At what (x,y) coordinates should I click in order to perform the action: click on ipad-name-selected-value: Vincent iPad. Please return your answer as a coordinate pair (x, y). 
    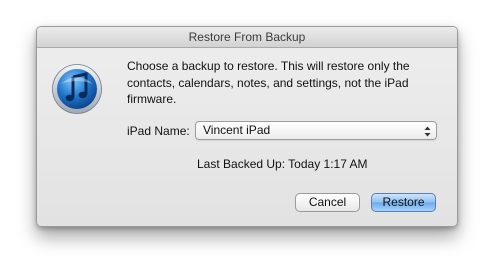
    Looking at the image, I should click on (237, 130).